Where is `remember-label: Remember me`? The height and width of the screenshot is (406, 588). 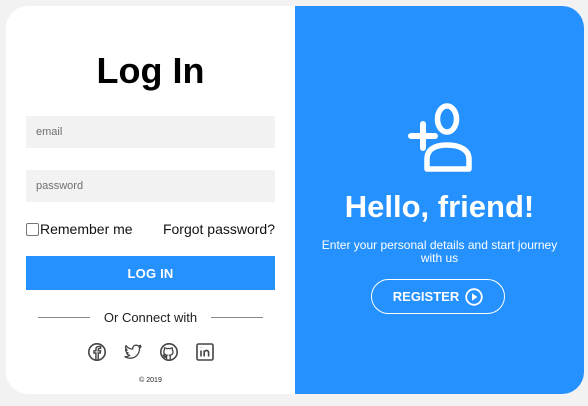
remember-label: Remember me is located at coordinates (86, 229).